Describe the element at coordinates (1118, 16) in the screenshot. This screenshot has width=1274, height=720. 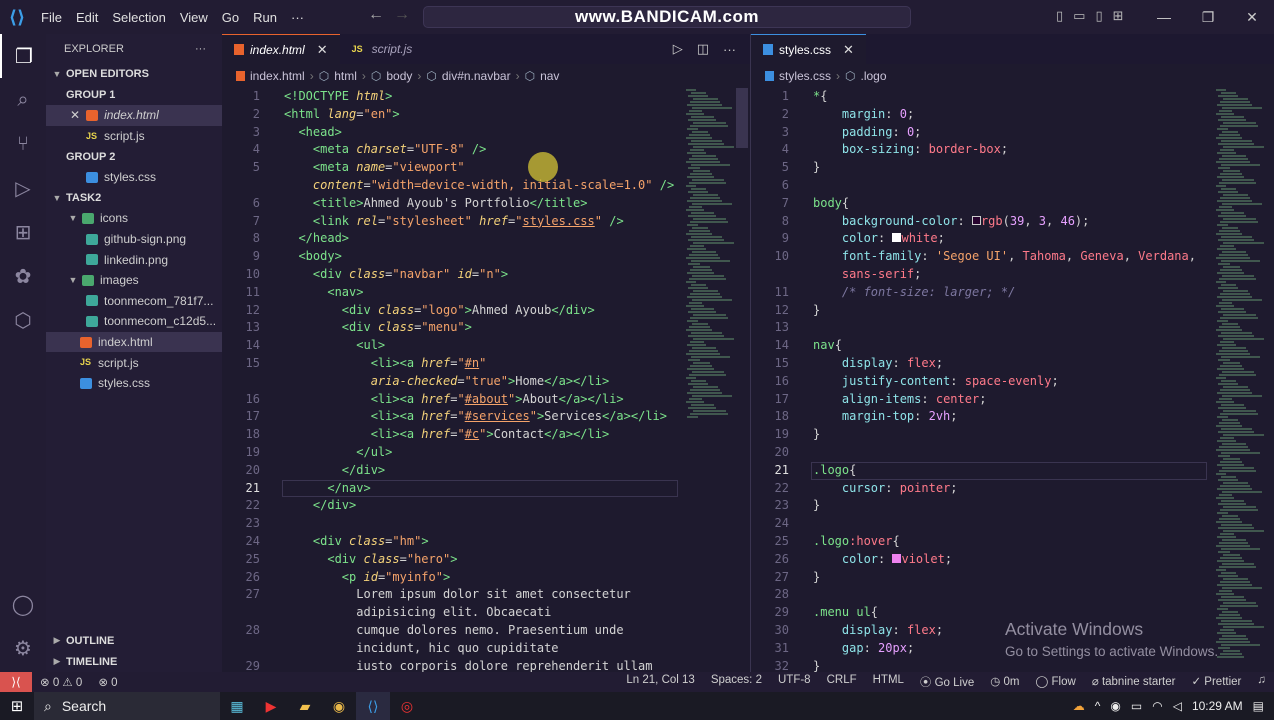
I see `customize-layout-icon: ⊞` at that location.